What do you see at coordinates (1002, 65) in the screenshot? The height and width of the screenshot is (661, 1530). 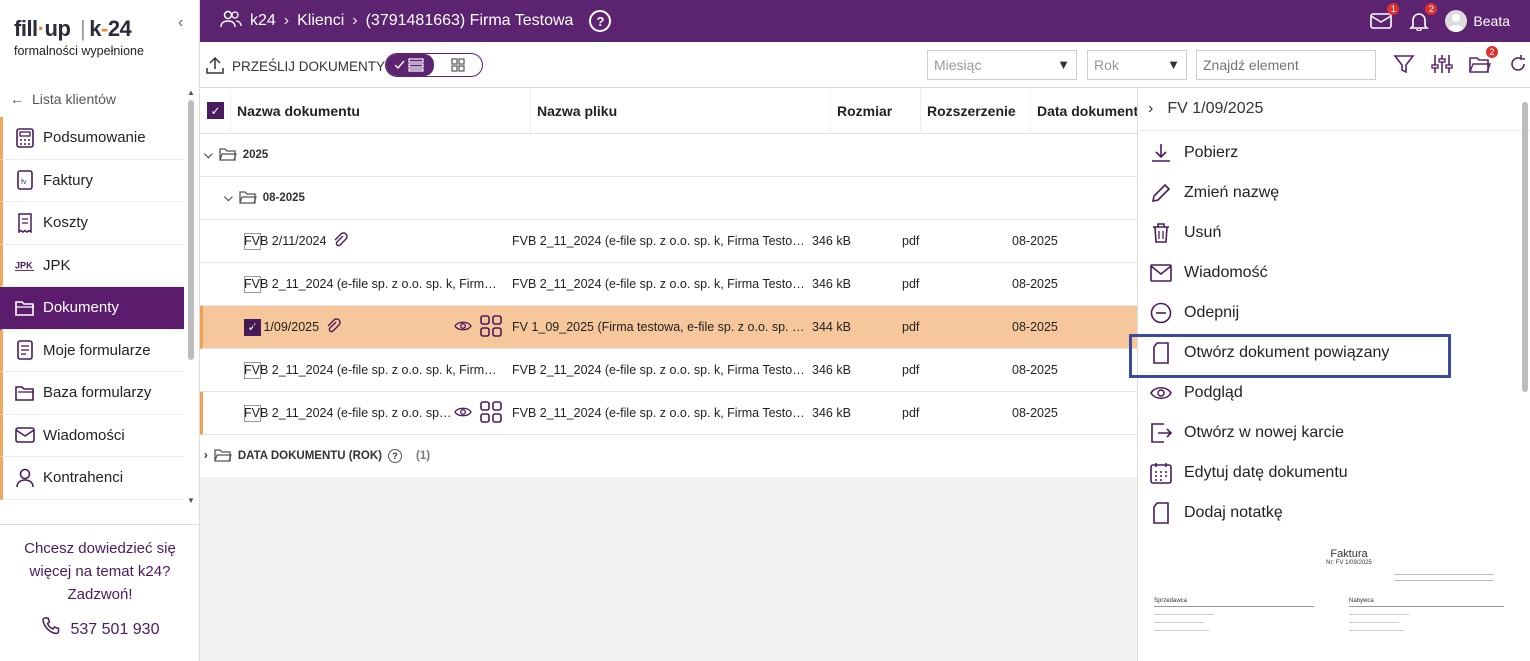 I see `month-select: Miesiąc ▼` at bounding box center [1002, 65].